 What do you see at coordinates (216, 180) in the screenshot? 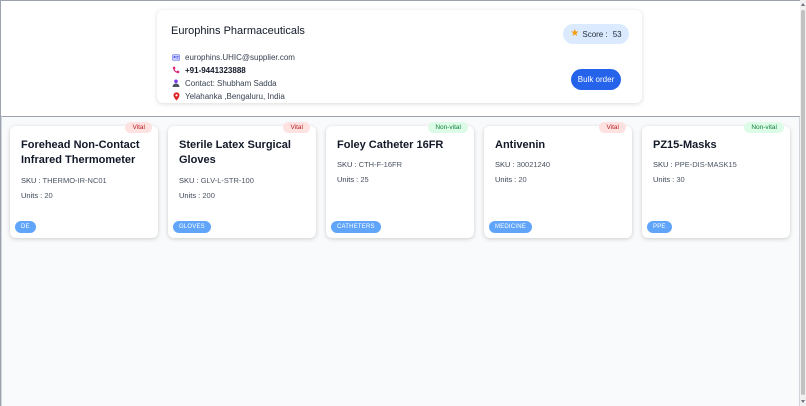
I see `product-sku: SKU : GLV-L-STR-100` at bounding box center [216, 180].